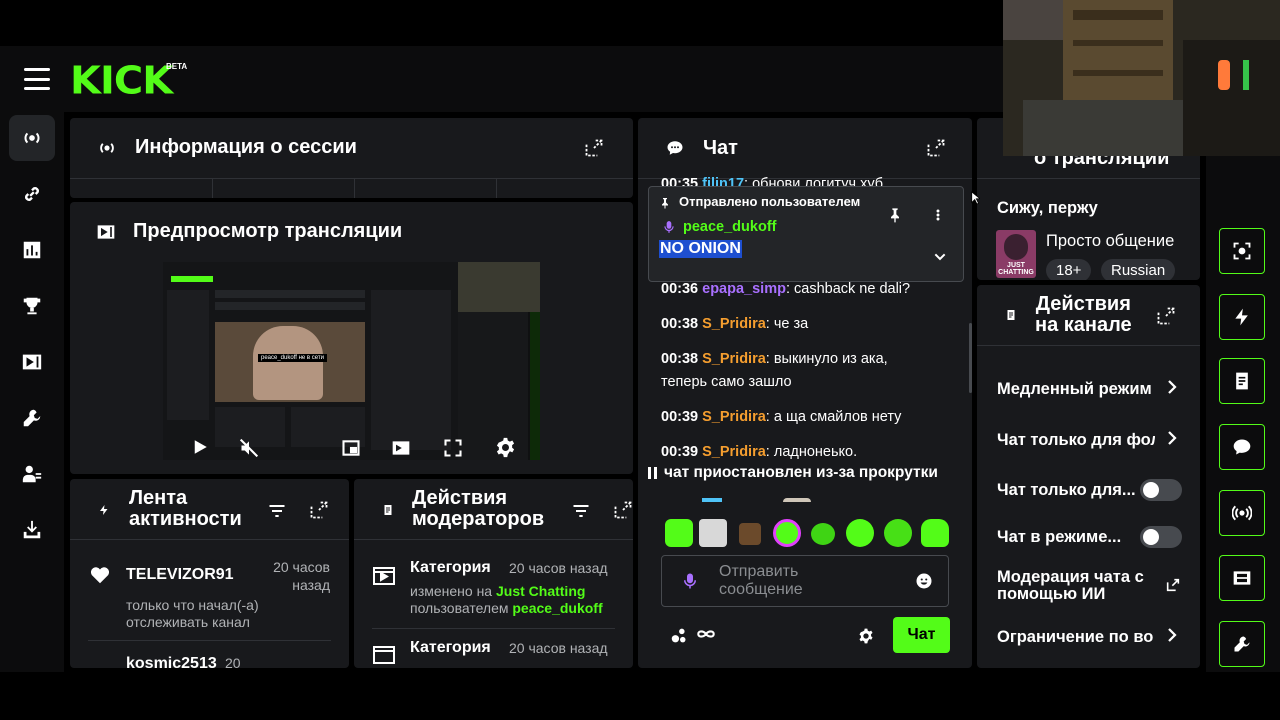  What do you see at coordinates (1242, 447) in the screenshot?
I see `chat-button` at bounding box center [1242, 447].